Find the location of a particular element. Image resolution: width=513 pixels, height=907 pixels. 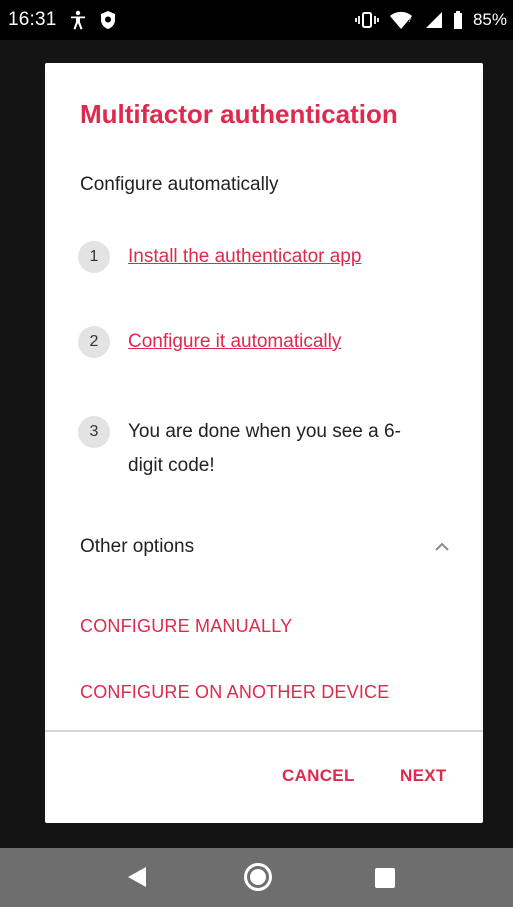

chevron-up-icon is located at coordinates (442, 547).